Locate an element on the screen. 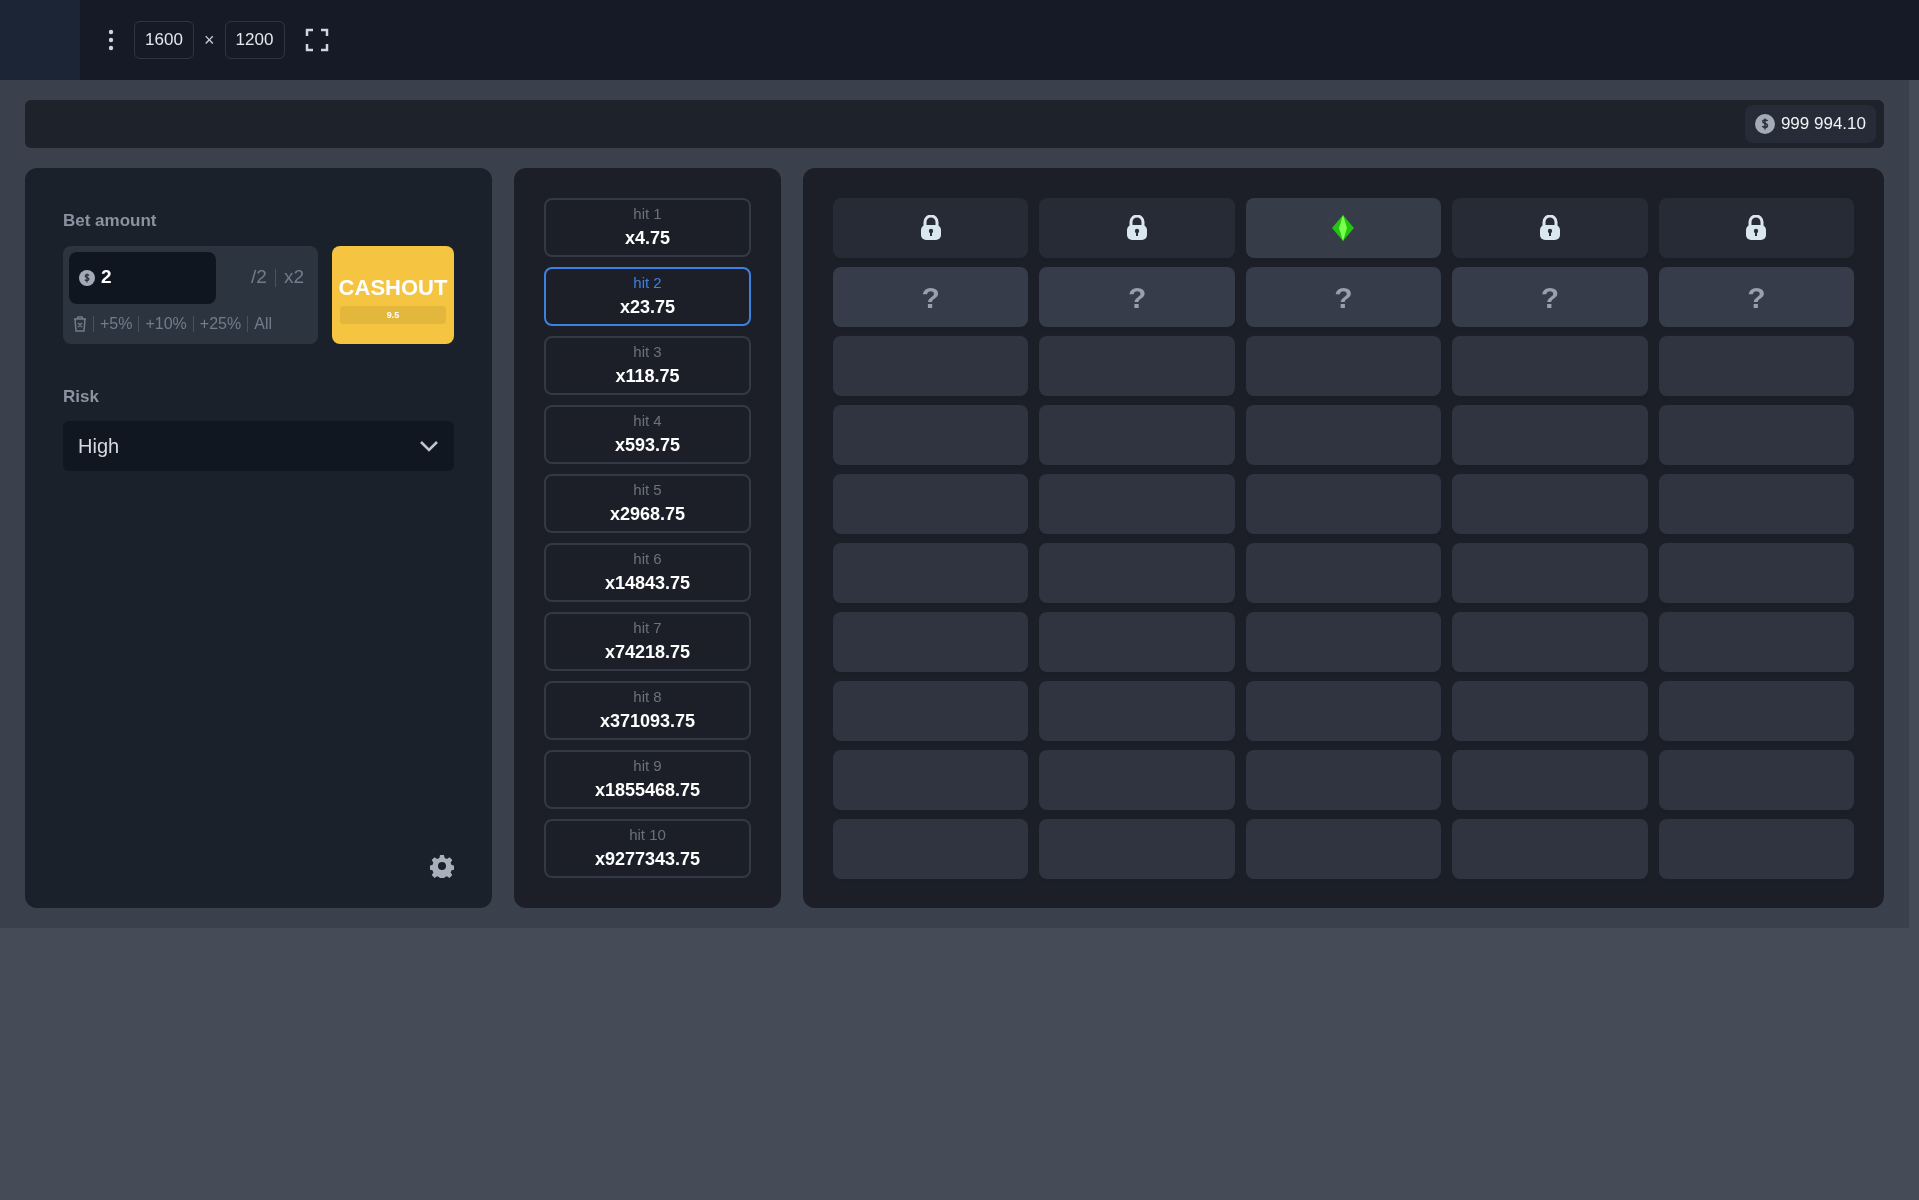  hit-card: hit 1 x4.75 is located at coordinates (647, 227).